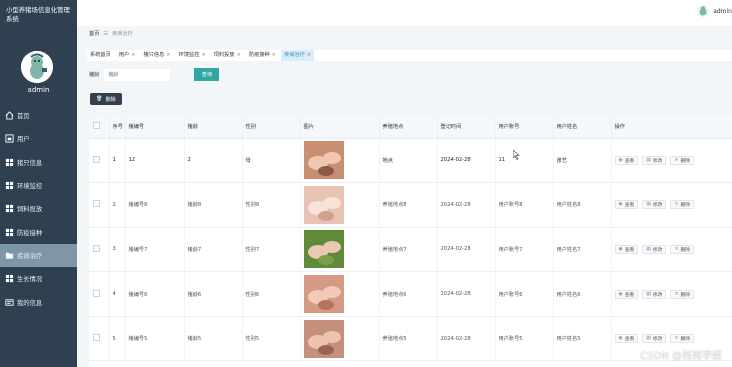  What do you see at coordinates (207, 74) in the screenshot?
I see `search-button: 查询` at bounding box center [207, 74].